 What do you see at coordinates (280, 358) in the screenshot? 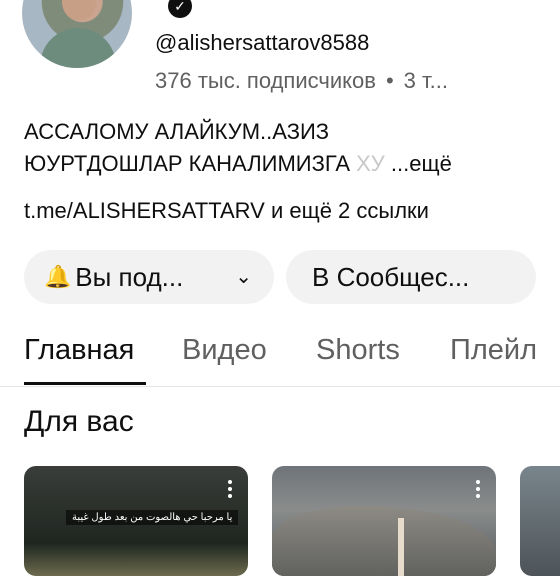
I see `channel-tabs: Главная Видео Shorts Плейл` at bounding box center [280, 358].